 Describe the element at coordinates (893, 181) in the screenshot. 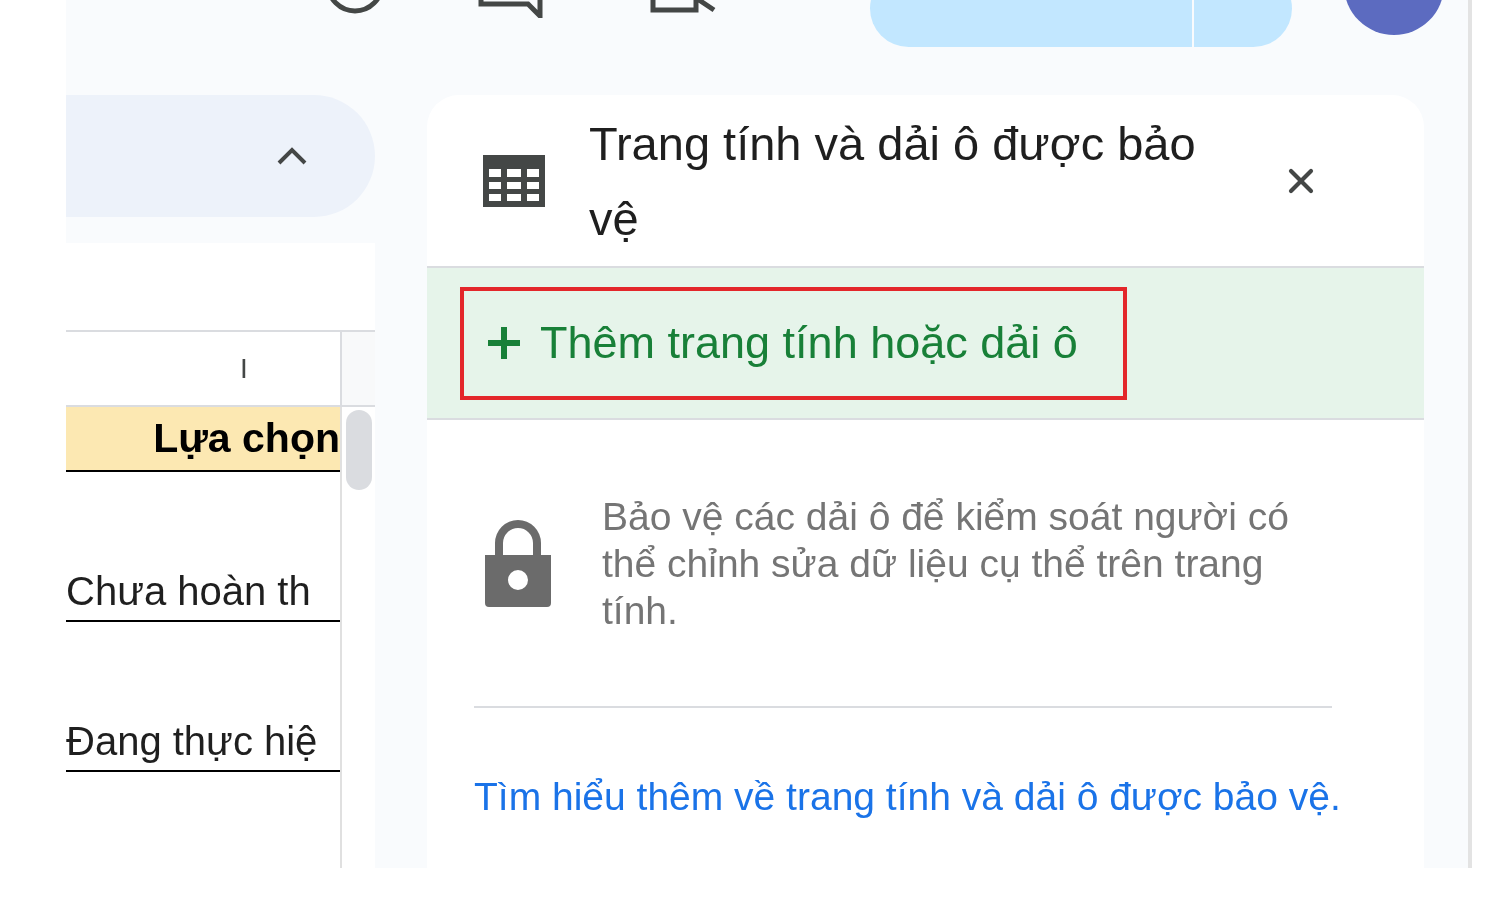

I see `panel-title: Trang tính và dải ô được bảo vệ` at that location.